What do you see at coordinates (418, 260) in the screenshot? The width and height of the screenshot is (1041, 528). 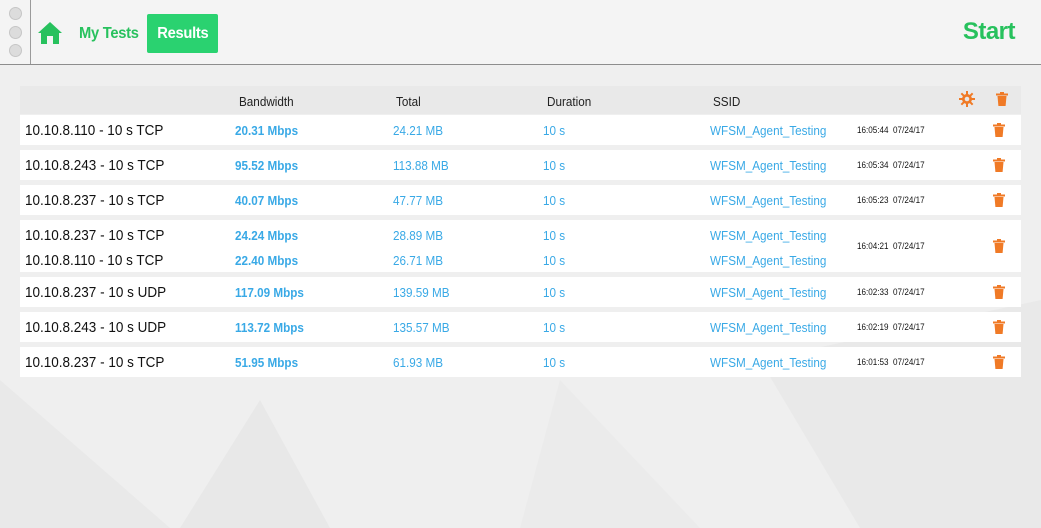 I see `total-value: 26.71 MB` at bounding box center [418, 260].